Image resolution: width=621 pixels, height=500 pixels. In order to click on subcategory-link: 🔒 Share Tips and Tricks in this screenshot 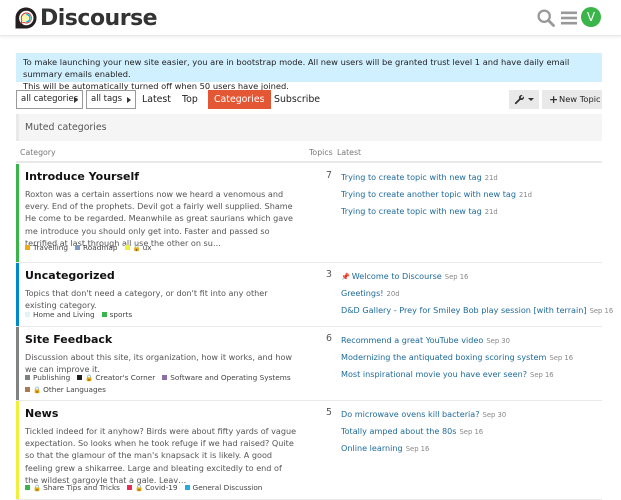, I will do `click(72, 488)`.